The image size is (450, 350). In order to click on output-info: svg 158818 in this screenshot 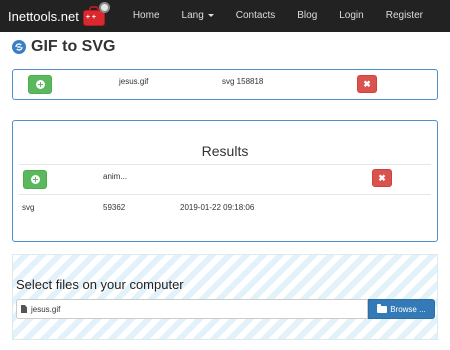, I will do `click(243, 81)`.